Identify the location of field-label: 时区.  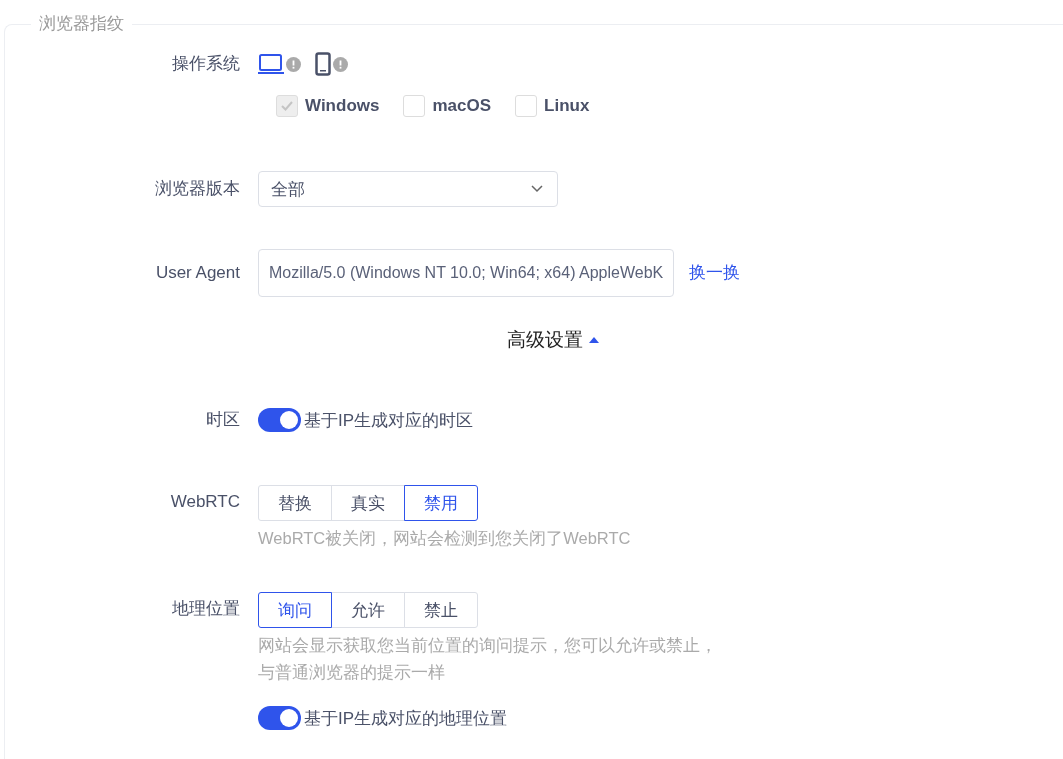
(223, 420).